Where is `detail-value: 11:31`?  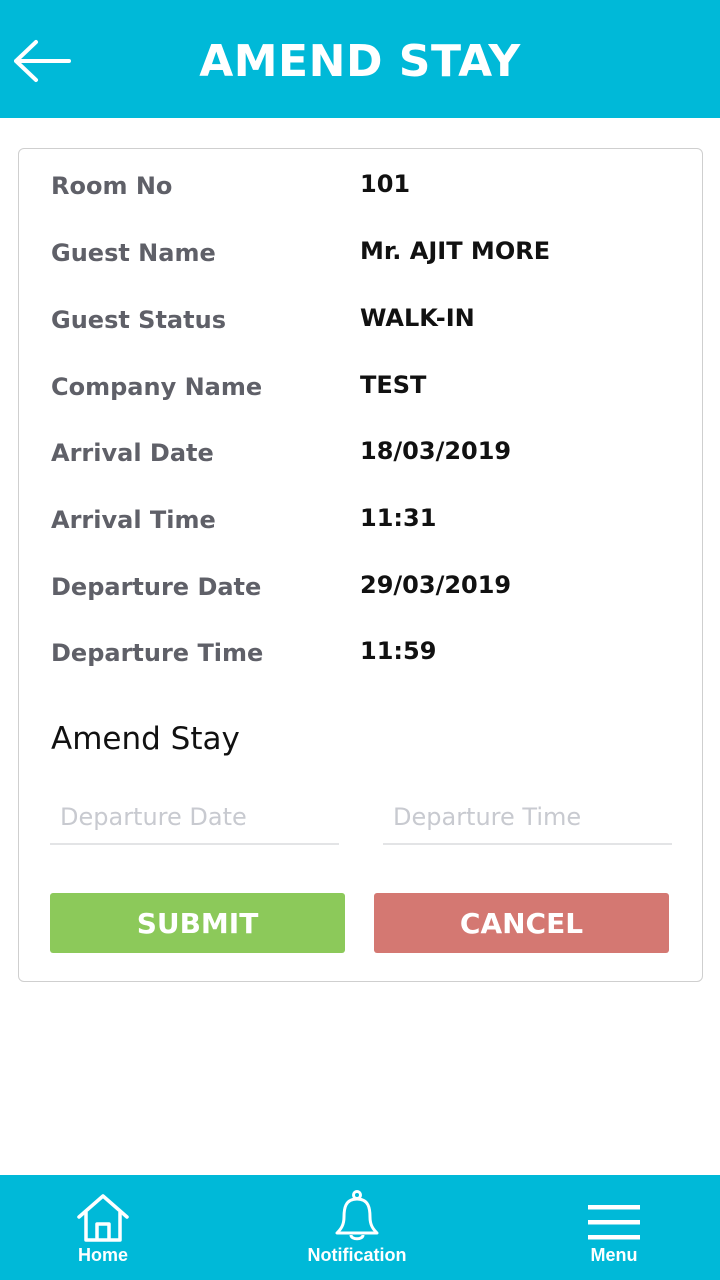
detail-value: 11:31 is located at coordinates (398, 518).